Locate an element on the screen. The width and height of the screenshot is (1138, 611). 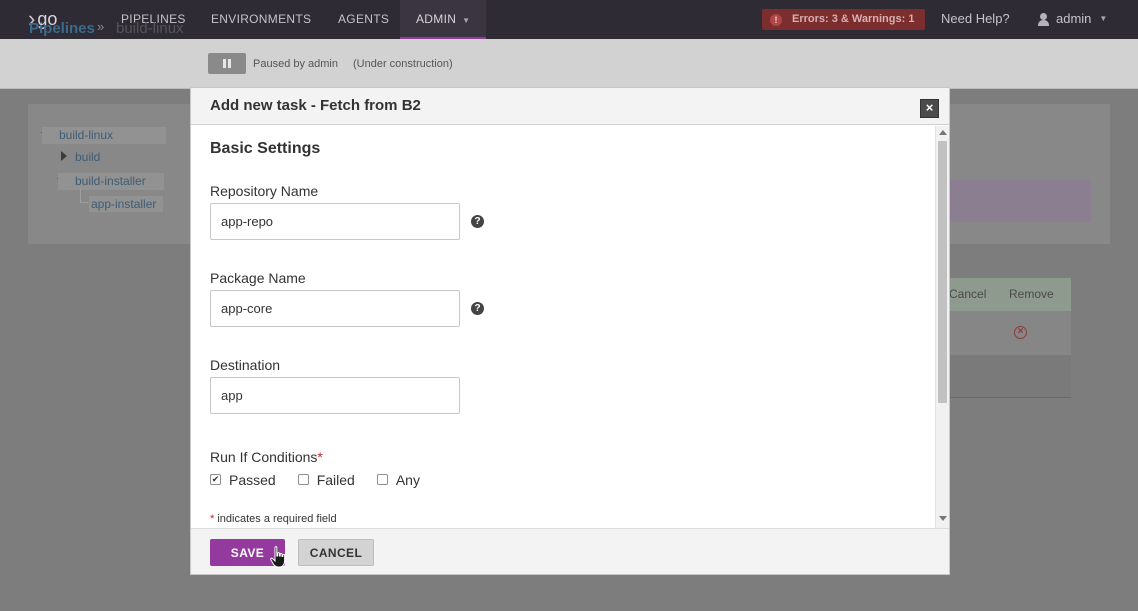
checkbox-failed-label: Failed is located at coordinates (335, 480).